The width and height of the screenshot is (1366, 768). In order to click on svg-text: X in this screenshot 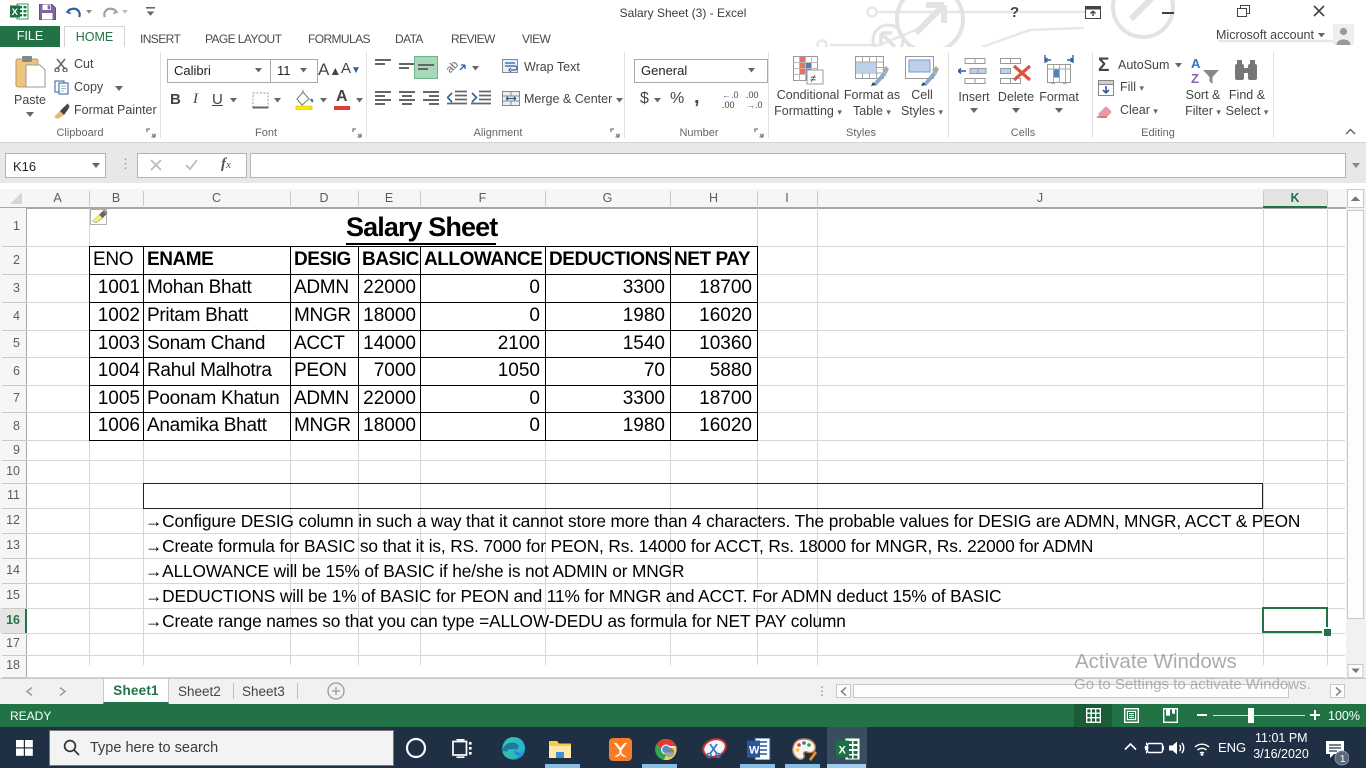, I will do `click(843, 751)`.